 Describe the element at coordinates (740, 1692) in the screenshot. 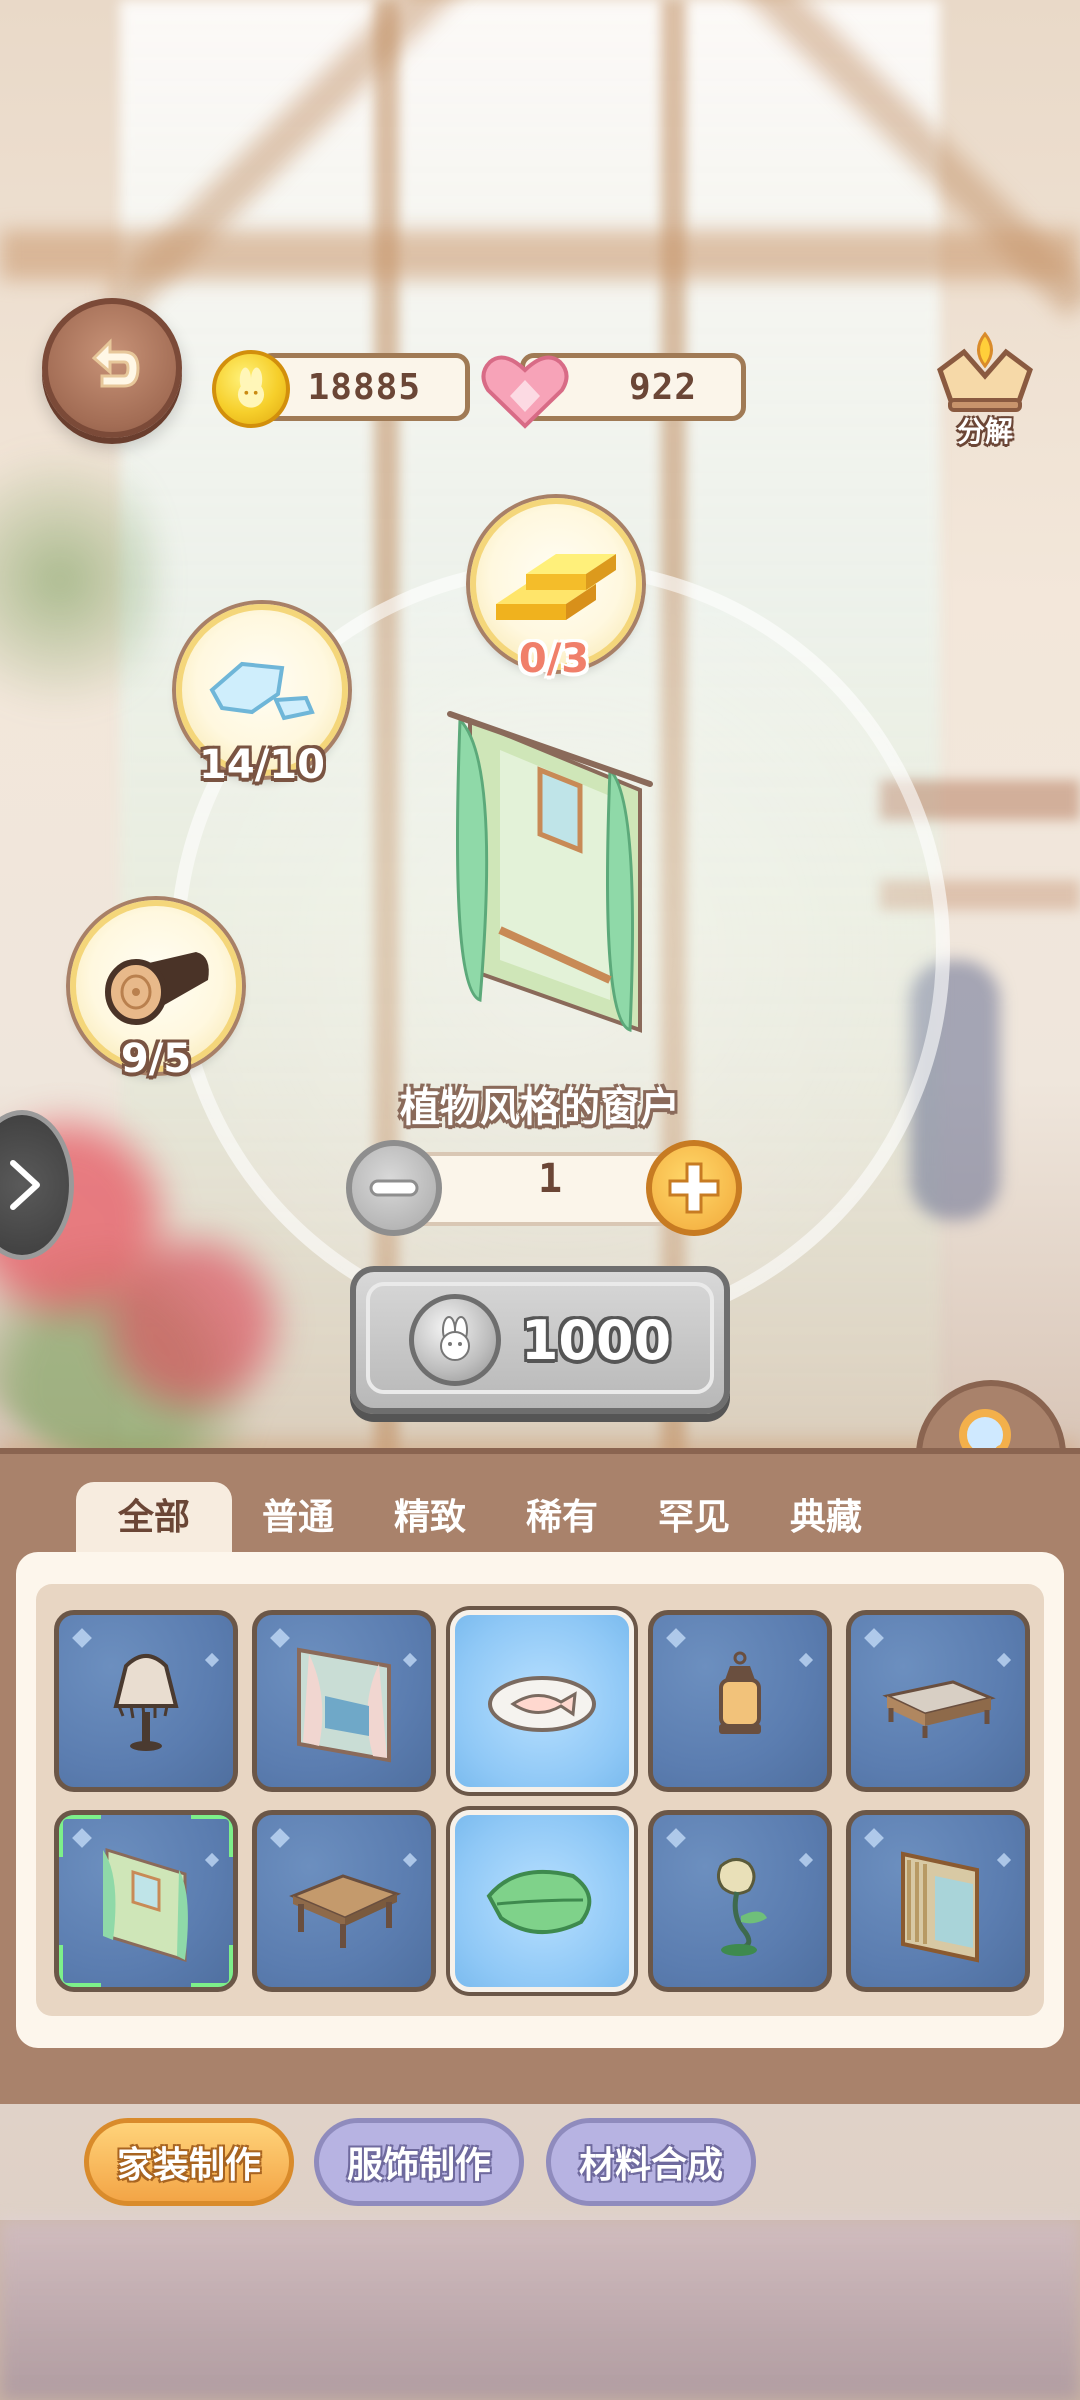

I see `lantern-icon` at that location.